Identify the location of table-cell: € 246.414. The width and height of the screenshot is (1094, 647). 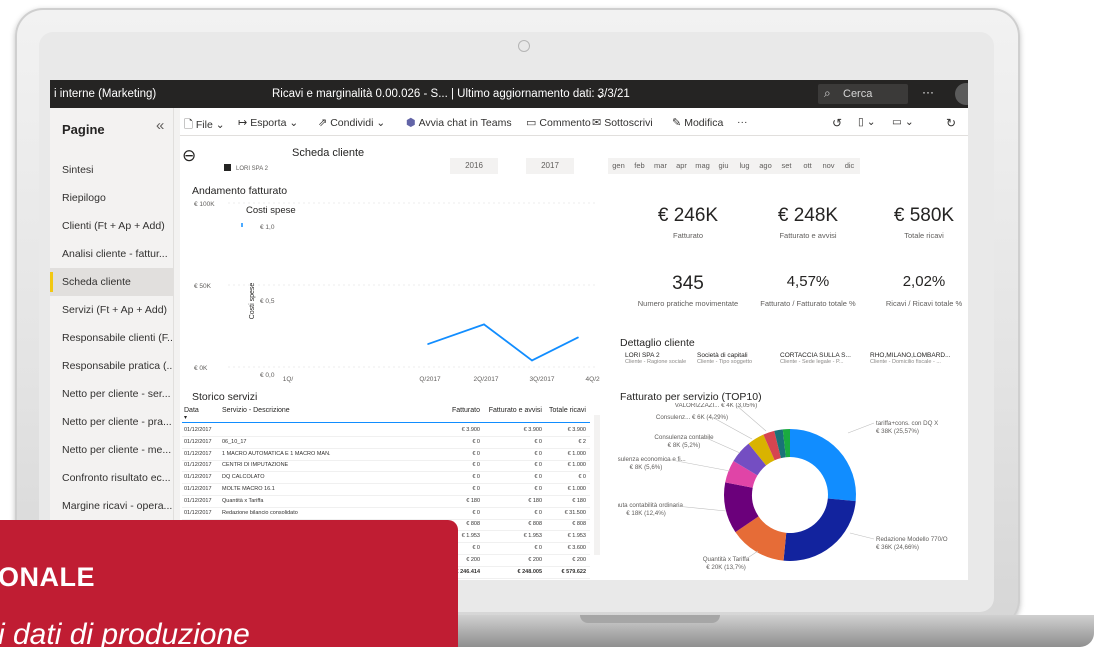
(467, 571).